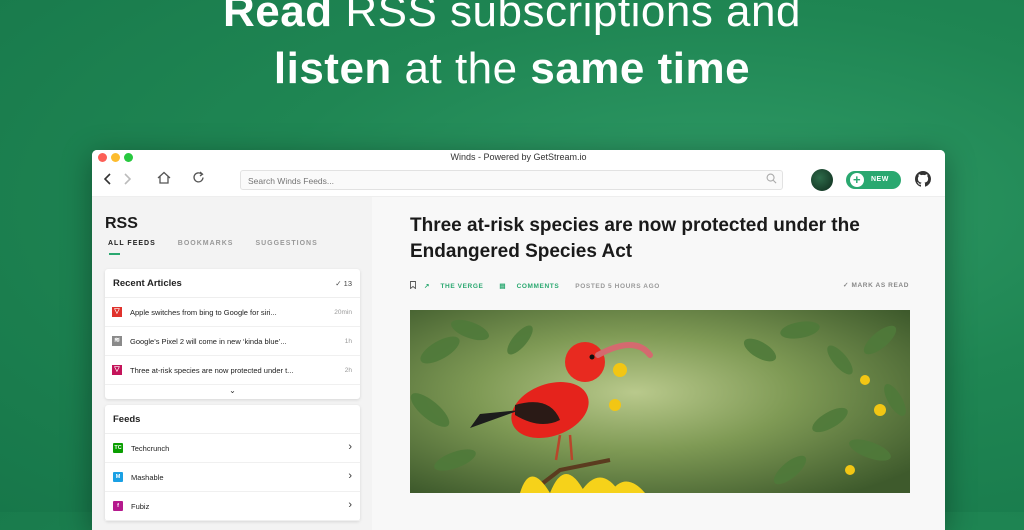 This screenshot has height=530, width=1024. What do you see at coordinates (771, 178) in the screenshot?
I see `search-icon` at bounding box center [771, 178].